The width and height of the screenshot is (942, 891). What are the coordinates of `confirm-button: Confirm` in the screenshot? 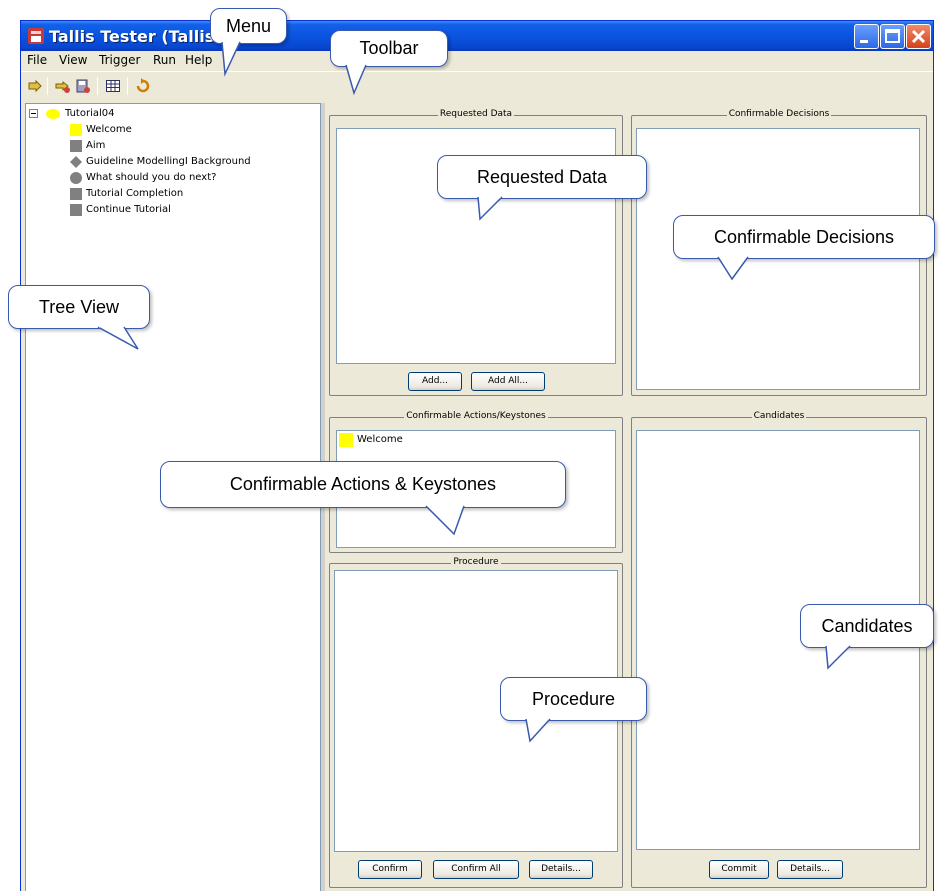 It's located at (390, 869).